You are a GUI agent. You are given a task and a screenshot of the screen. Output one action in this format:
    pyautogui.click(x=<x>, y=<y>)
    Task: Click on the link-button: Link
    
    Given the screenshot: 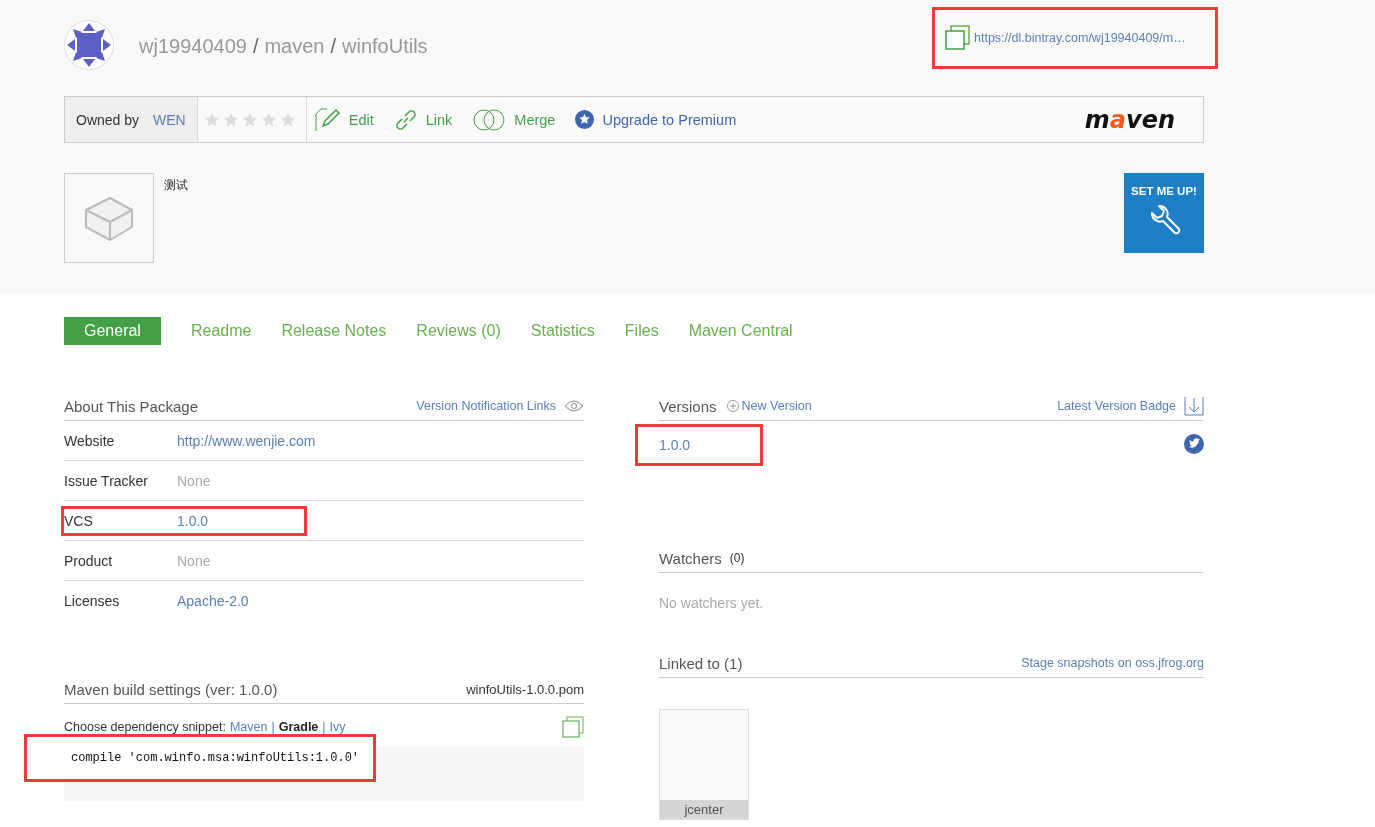 What is the action you would take?
    pyautogui.click(x=423, y=119)
    